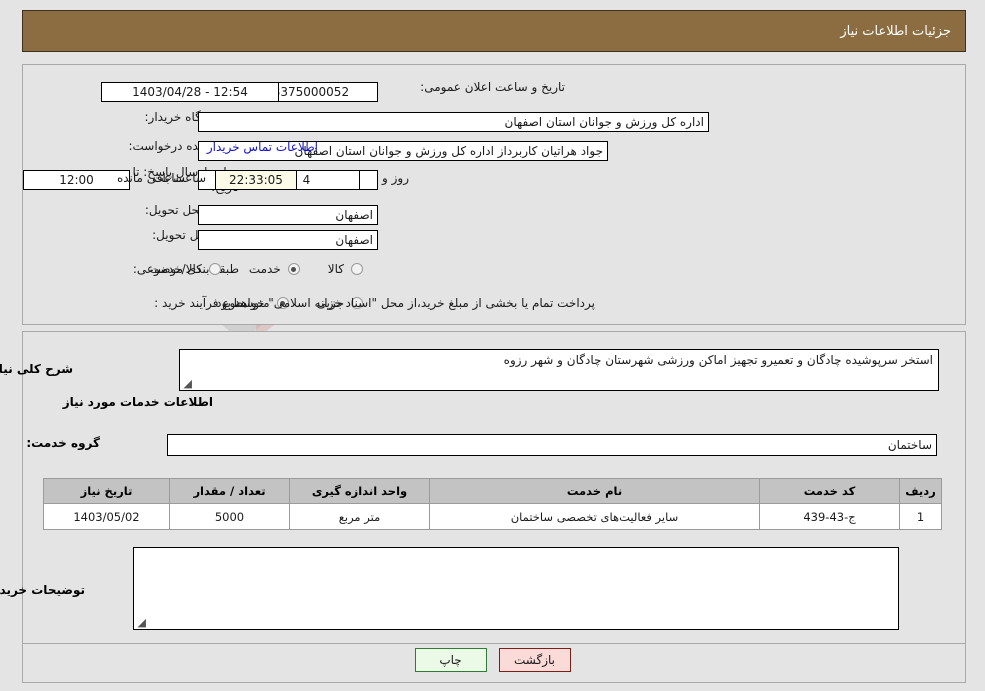  I want to click on category-option-label: کالا/خدمت, so click(175, 269).